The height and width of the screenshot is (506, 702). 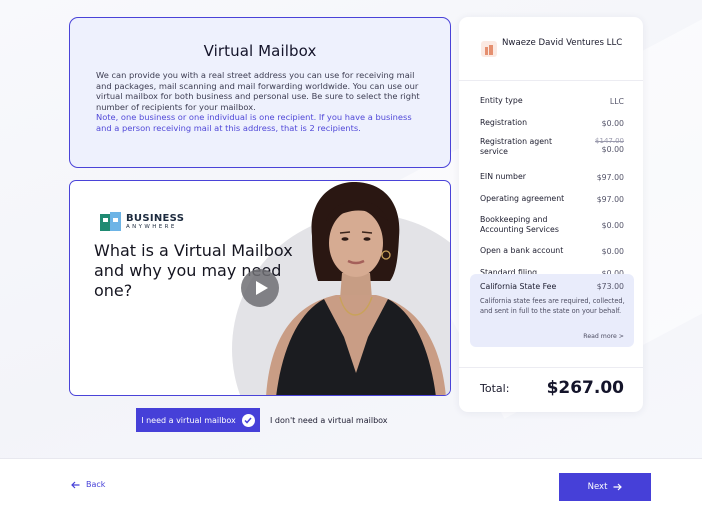 I want to click on next-button: Next, so click(x=605, y=487).